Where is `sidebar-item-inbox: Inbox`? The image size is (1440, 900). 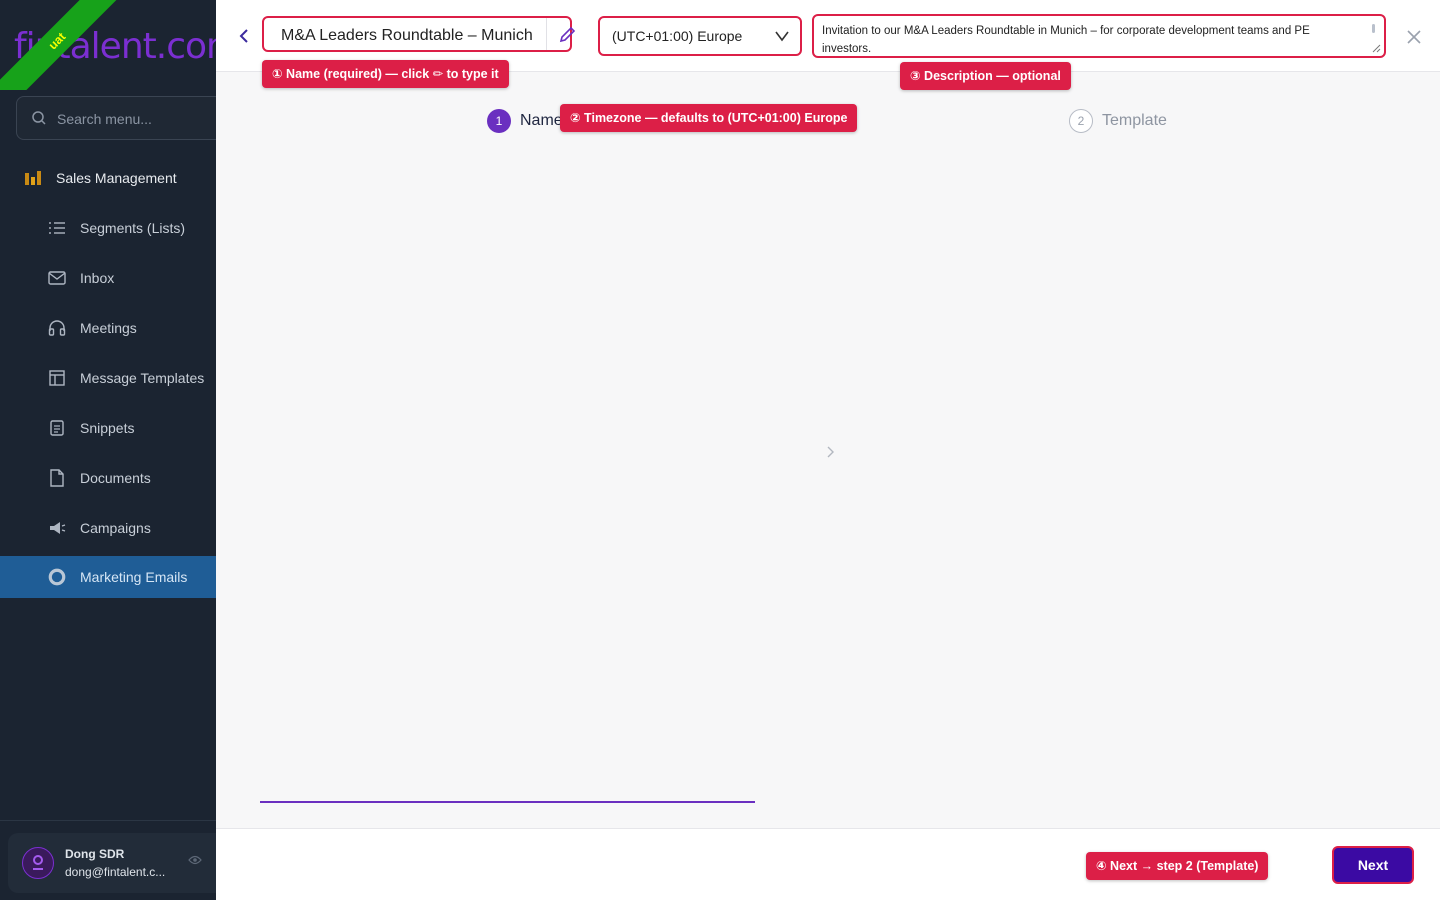
sidebar-item-inbox: Inbox is located at coordinates (108, 278).